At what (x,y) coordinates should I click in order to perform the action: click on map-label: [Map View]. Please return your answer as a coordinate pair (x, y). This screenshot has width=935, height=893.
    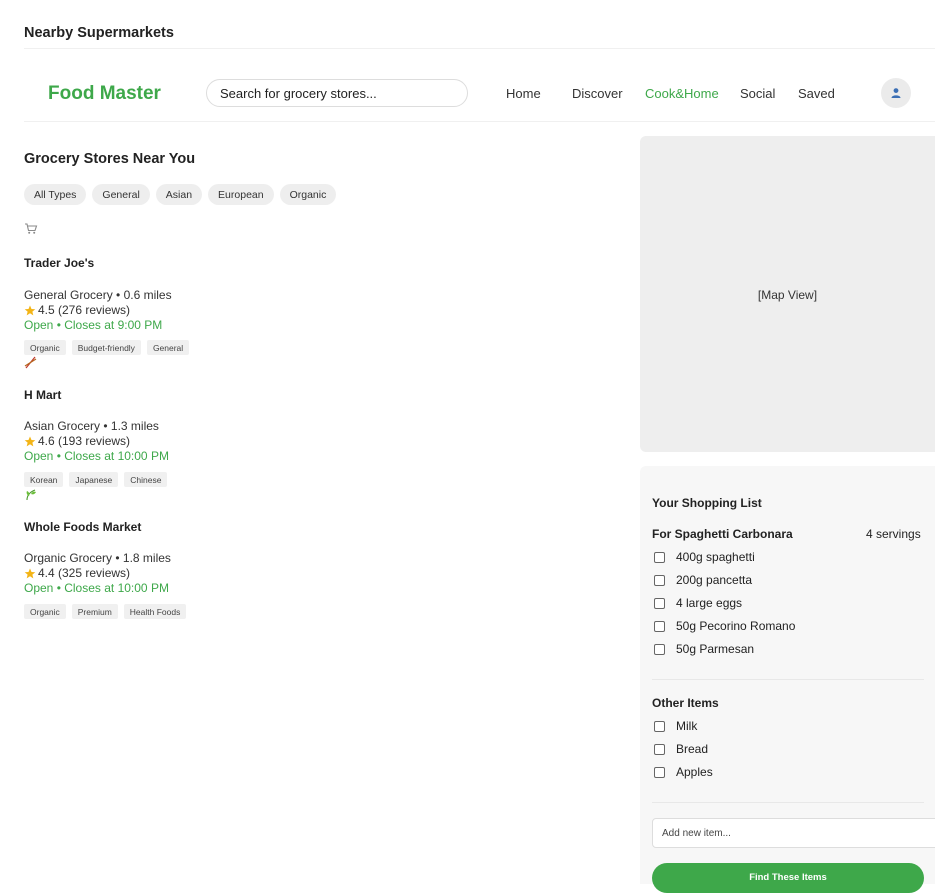
    Looking at the image, I should click on (787, 295).